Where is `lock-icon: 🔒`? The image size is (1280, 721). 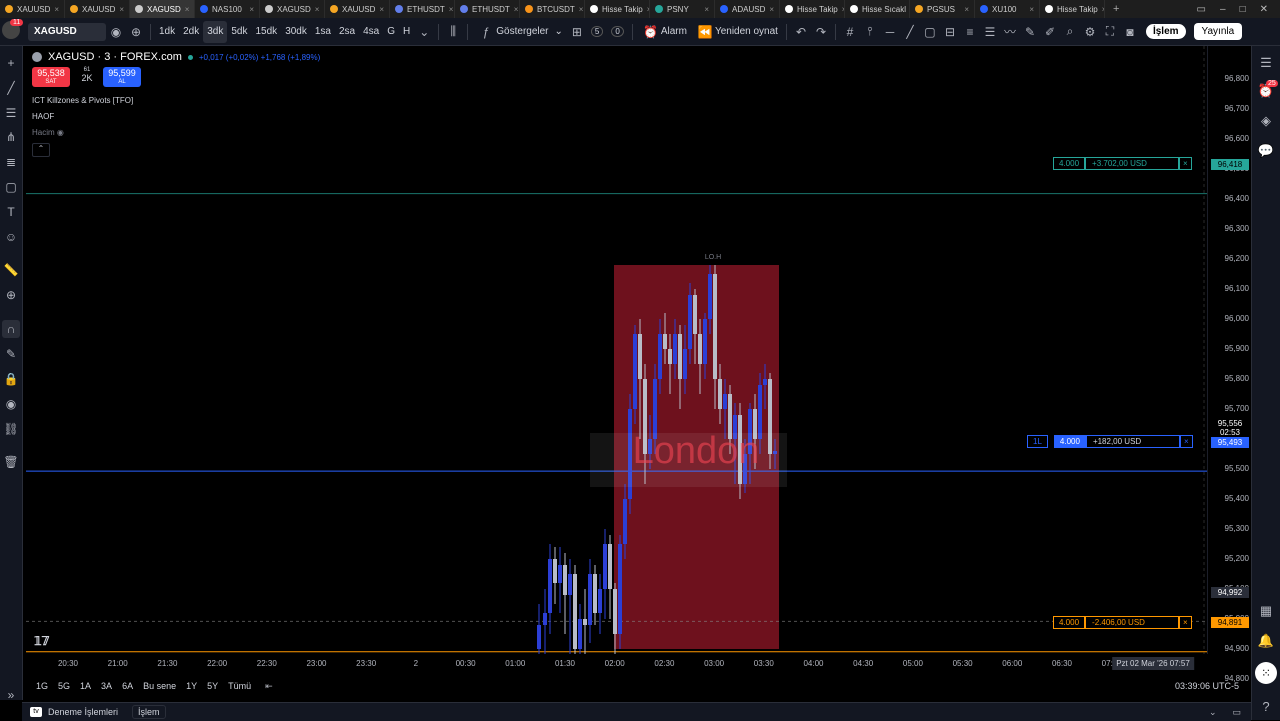 lock-icon: 🔒 is located at coordinates (11, 379).